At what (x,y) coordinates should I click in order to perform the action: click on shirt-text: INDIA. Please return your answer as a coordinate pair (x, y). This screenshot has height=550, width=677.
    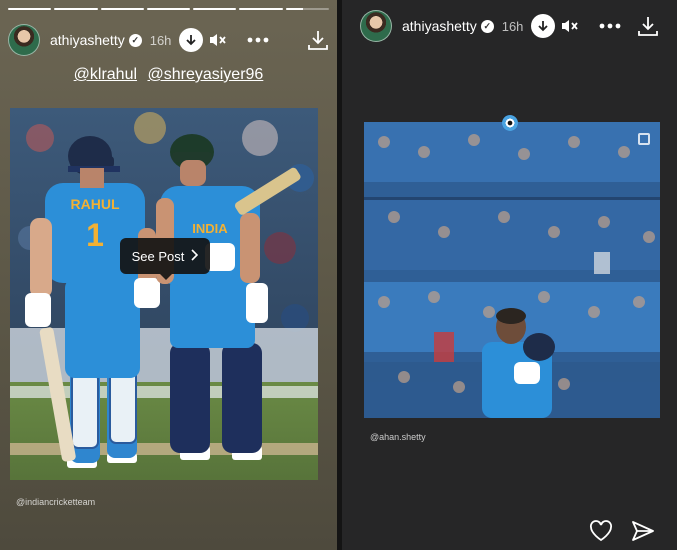
    Looking at the image, I should click on (210, 228).